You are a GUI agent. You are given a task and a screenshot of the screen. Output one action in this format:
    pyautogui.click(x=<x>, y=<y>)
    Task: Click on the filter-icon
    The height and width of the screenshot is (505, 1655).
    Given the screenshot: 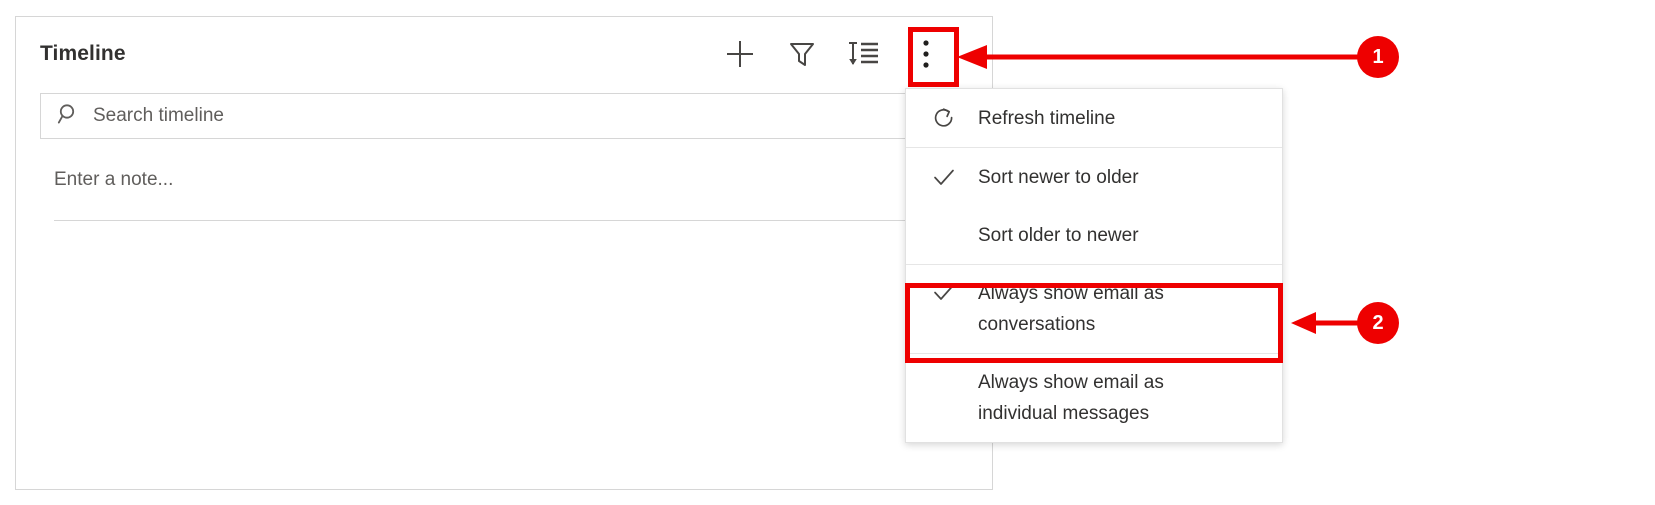 What is the action you would take?
    pyautogui.click(x=802, y=54)
    